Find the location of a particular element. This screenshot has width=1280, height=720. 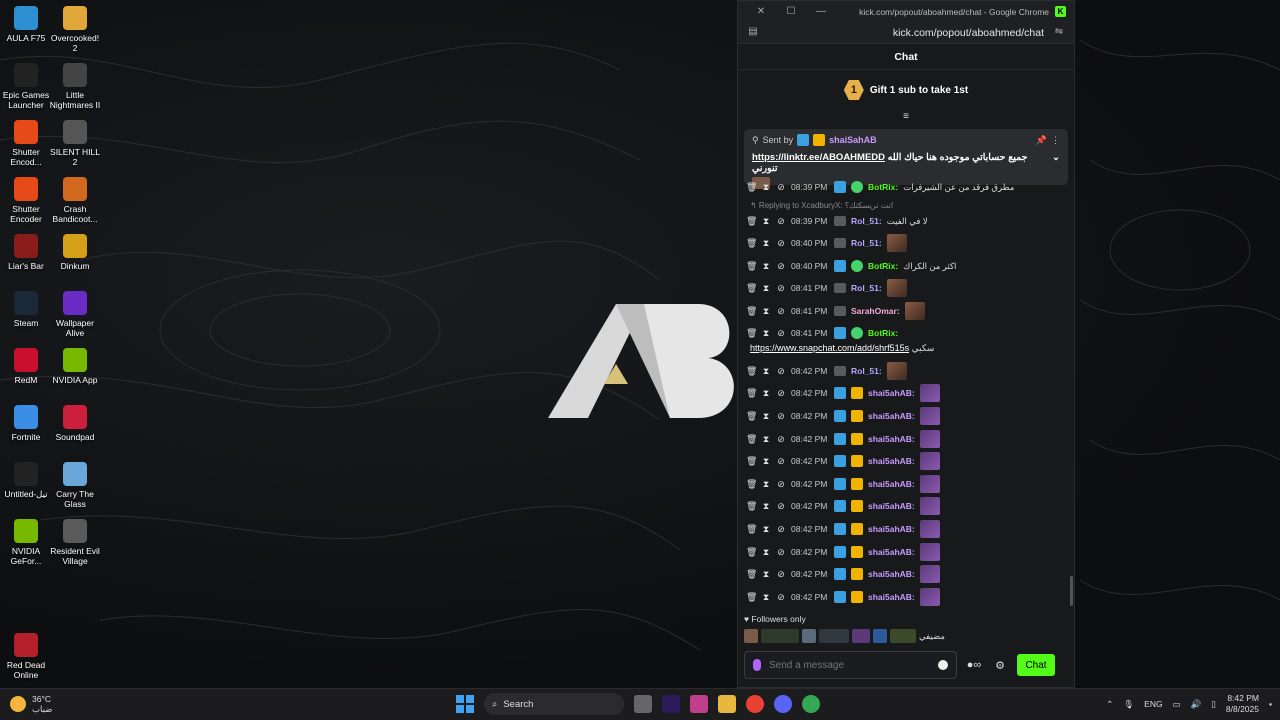

desktop-icon: SILENT HILL 2 is located at coordinates (75, 143).